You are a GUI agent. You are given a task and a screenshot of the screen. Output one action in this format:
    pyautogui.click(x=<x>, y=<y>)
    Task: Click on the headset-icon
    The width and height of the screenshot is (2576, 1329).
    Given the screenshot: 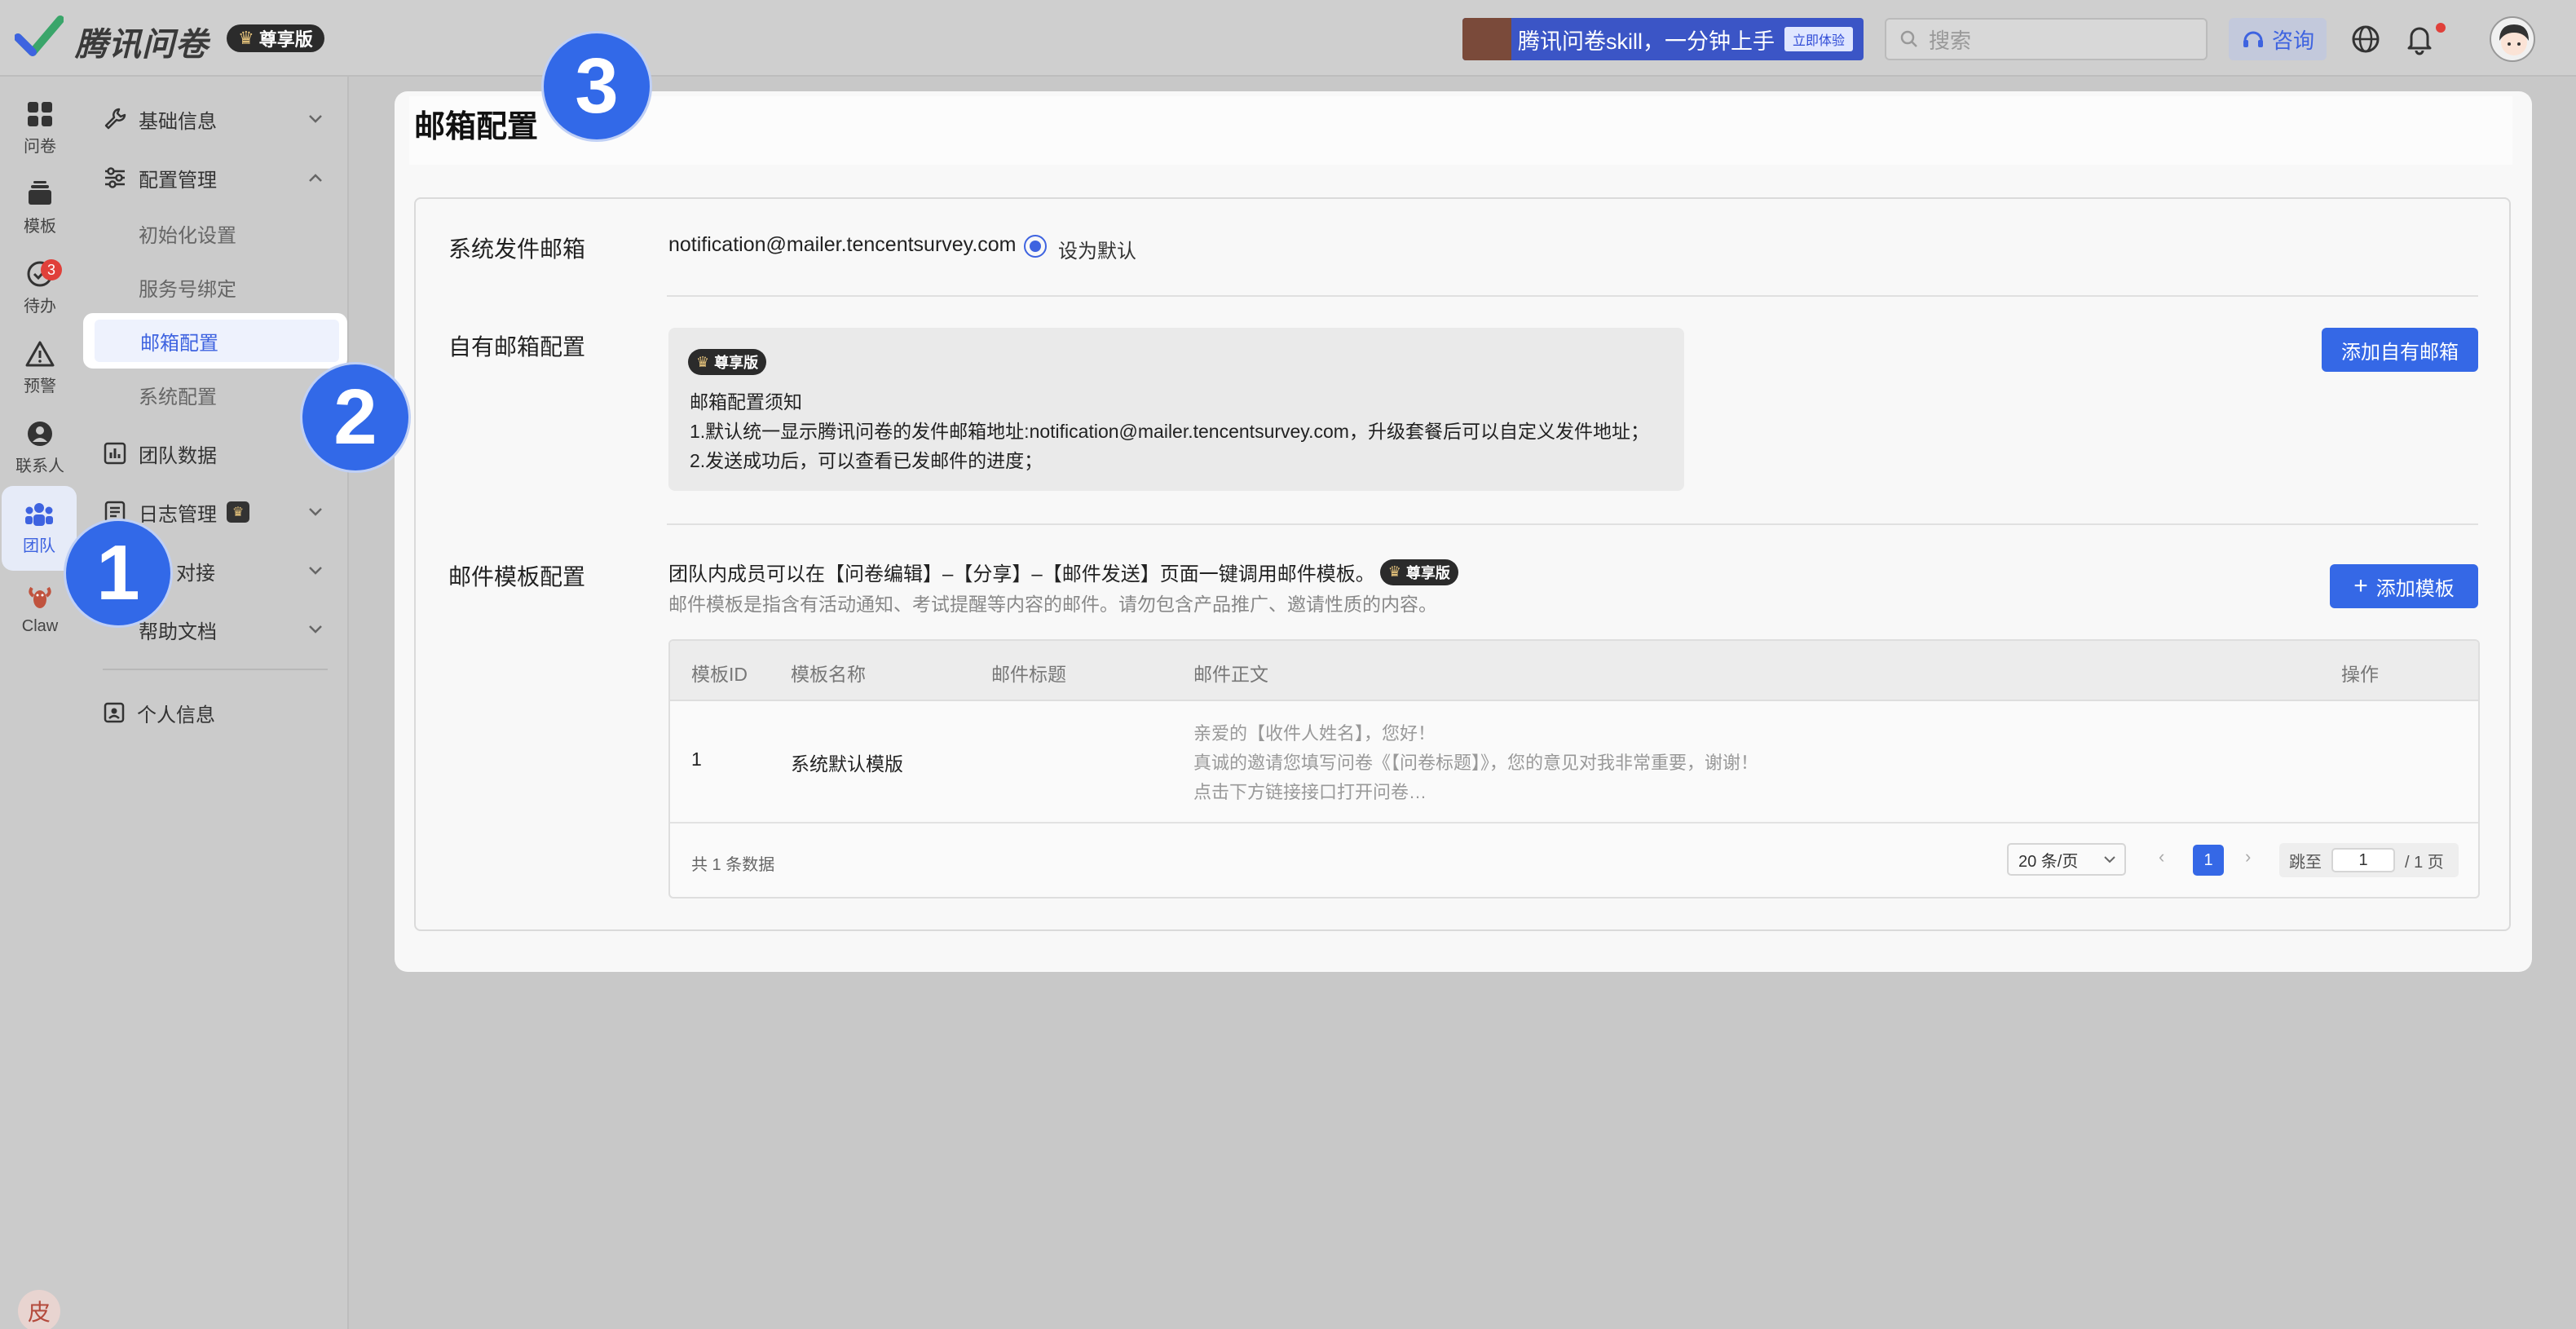 What is the action you would take?
    pyautogui.click(x=2253, y=39)
    